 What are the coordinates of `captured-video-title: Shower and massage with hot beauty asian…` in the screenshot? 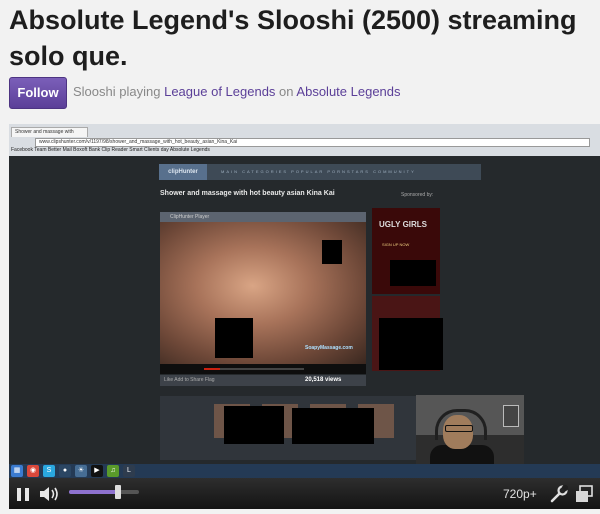 It's located at (247, 193).